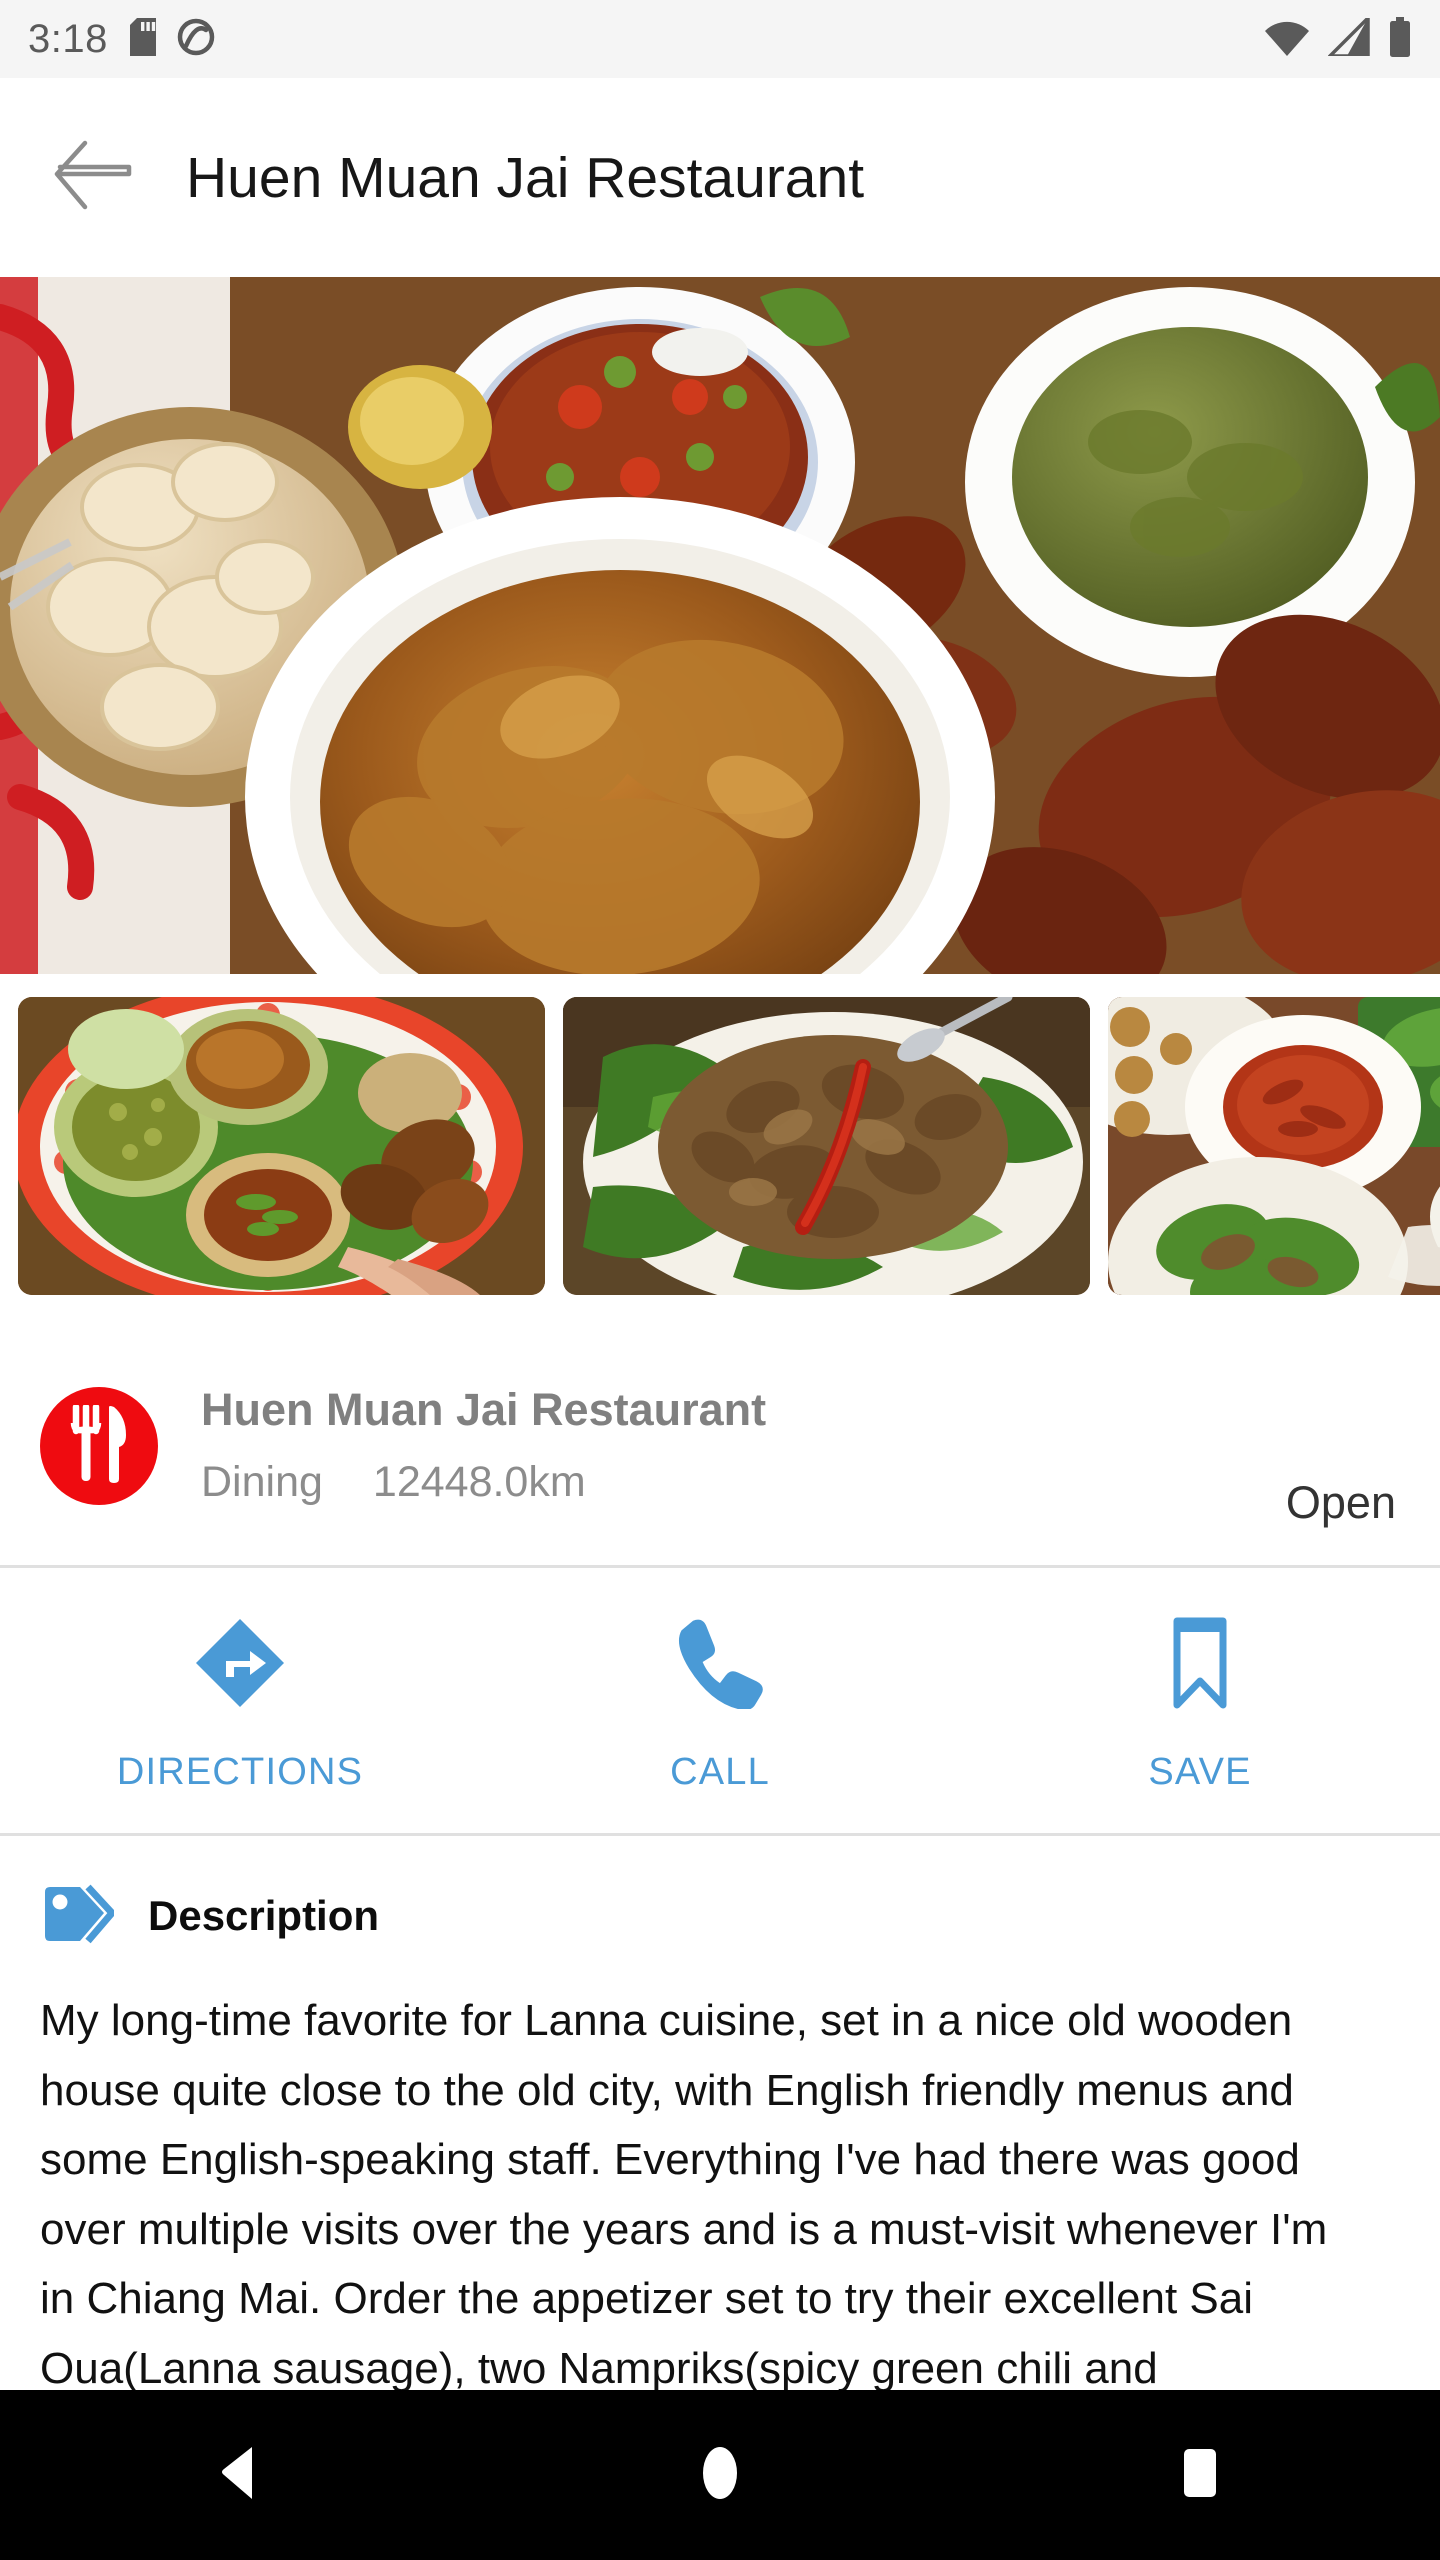 The width and height of the screenshot is (1440, 2560). I want to click on nav-back-icon, so click(240, 2475).